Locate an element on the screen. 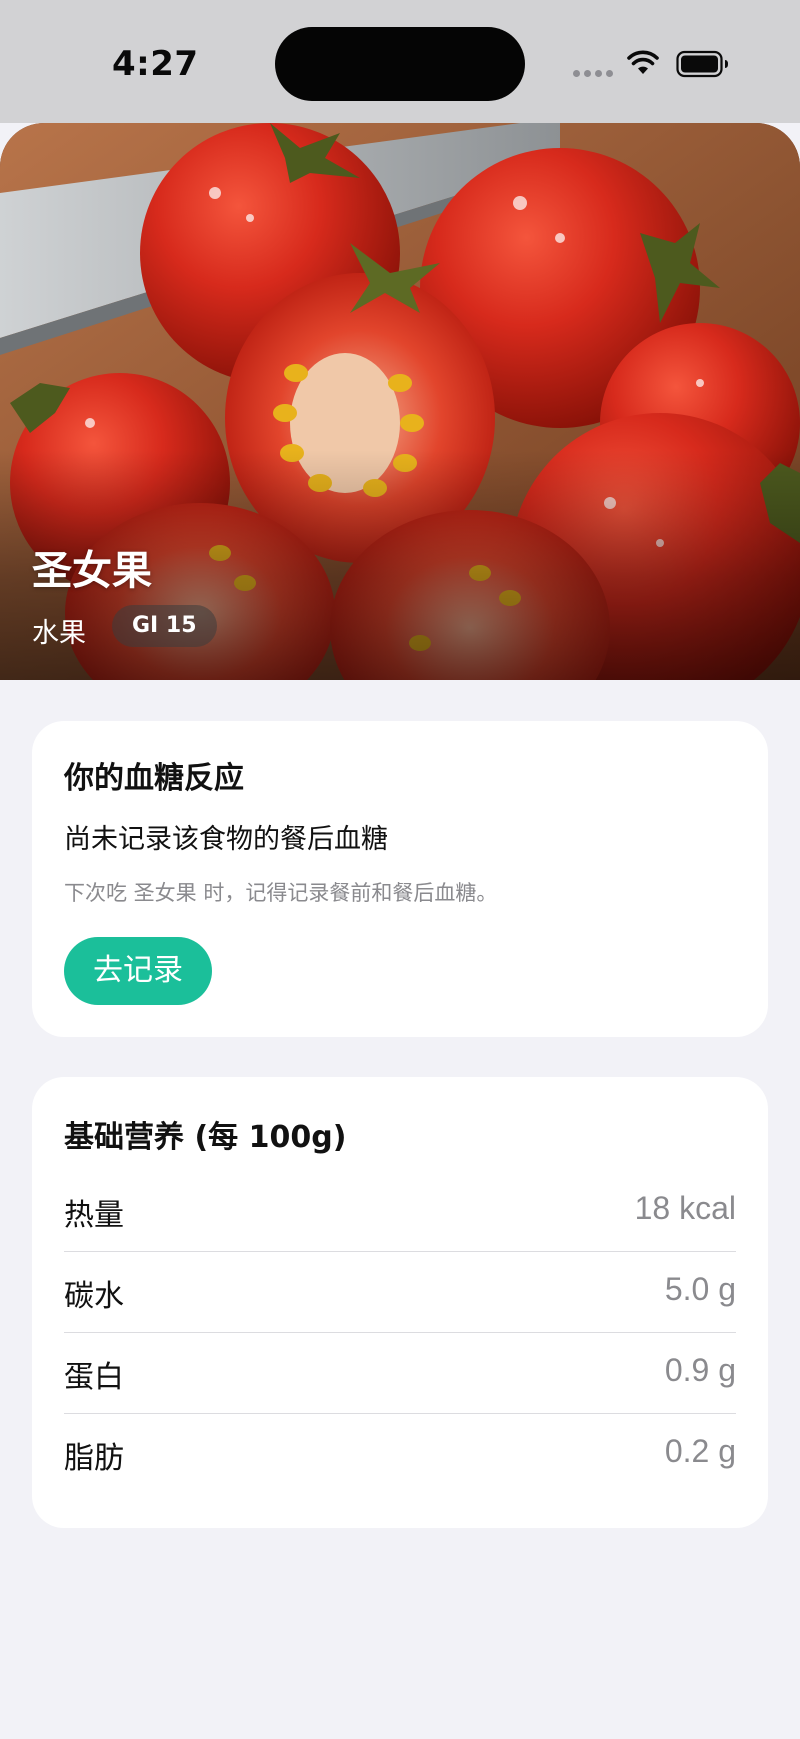 The image size is (800, 1739). cellular-signal-icon is located at coordinates (593, 73).